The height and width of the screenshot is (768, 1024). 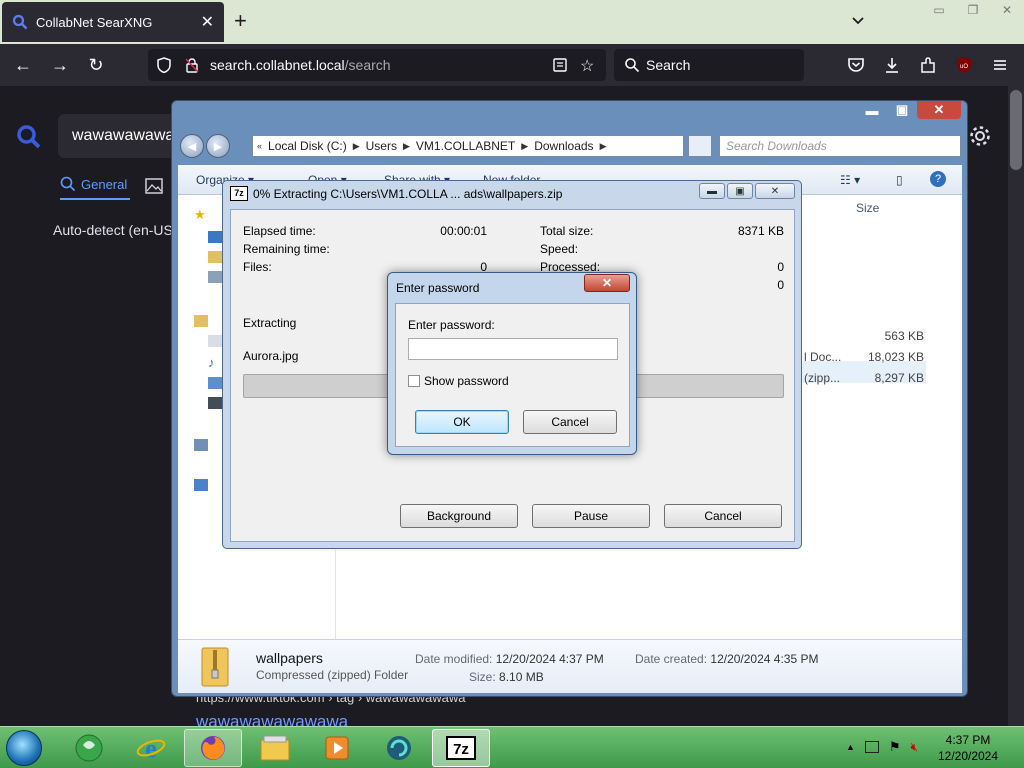 I want to click on ublock-origin-icon: uO, so click(x=964, y=65).